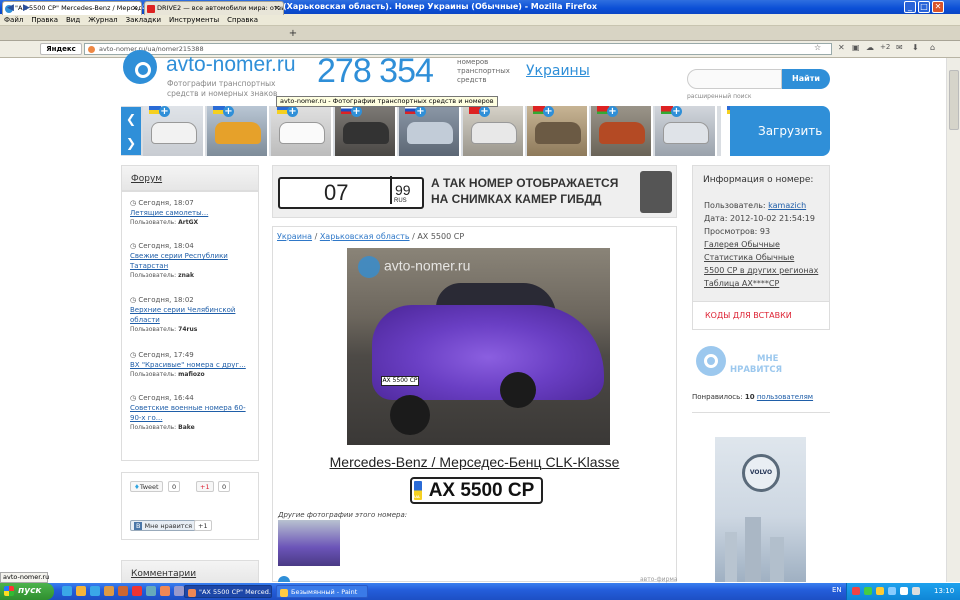 The width and height of the screenshot is (960, 600). What do you see at coordinates (293, 34) in the screenshot?
I see `new-tab-button: +` at bounding box center [293, 34].